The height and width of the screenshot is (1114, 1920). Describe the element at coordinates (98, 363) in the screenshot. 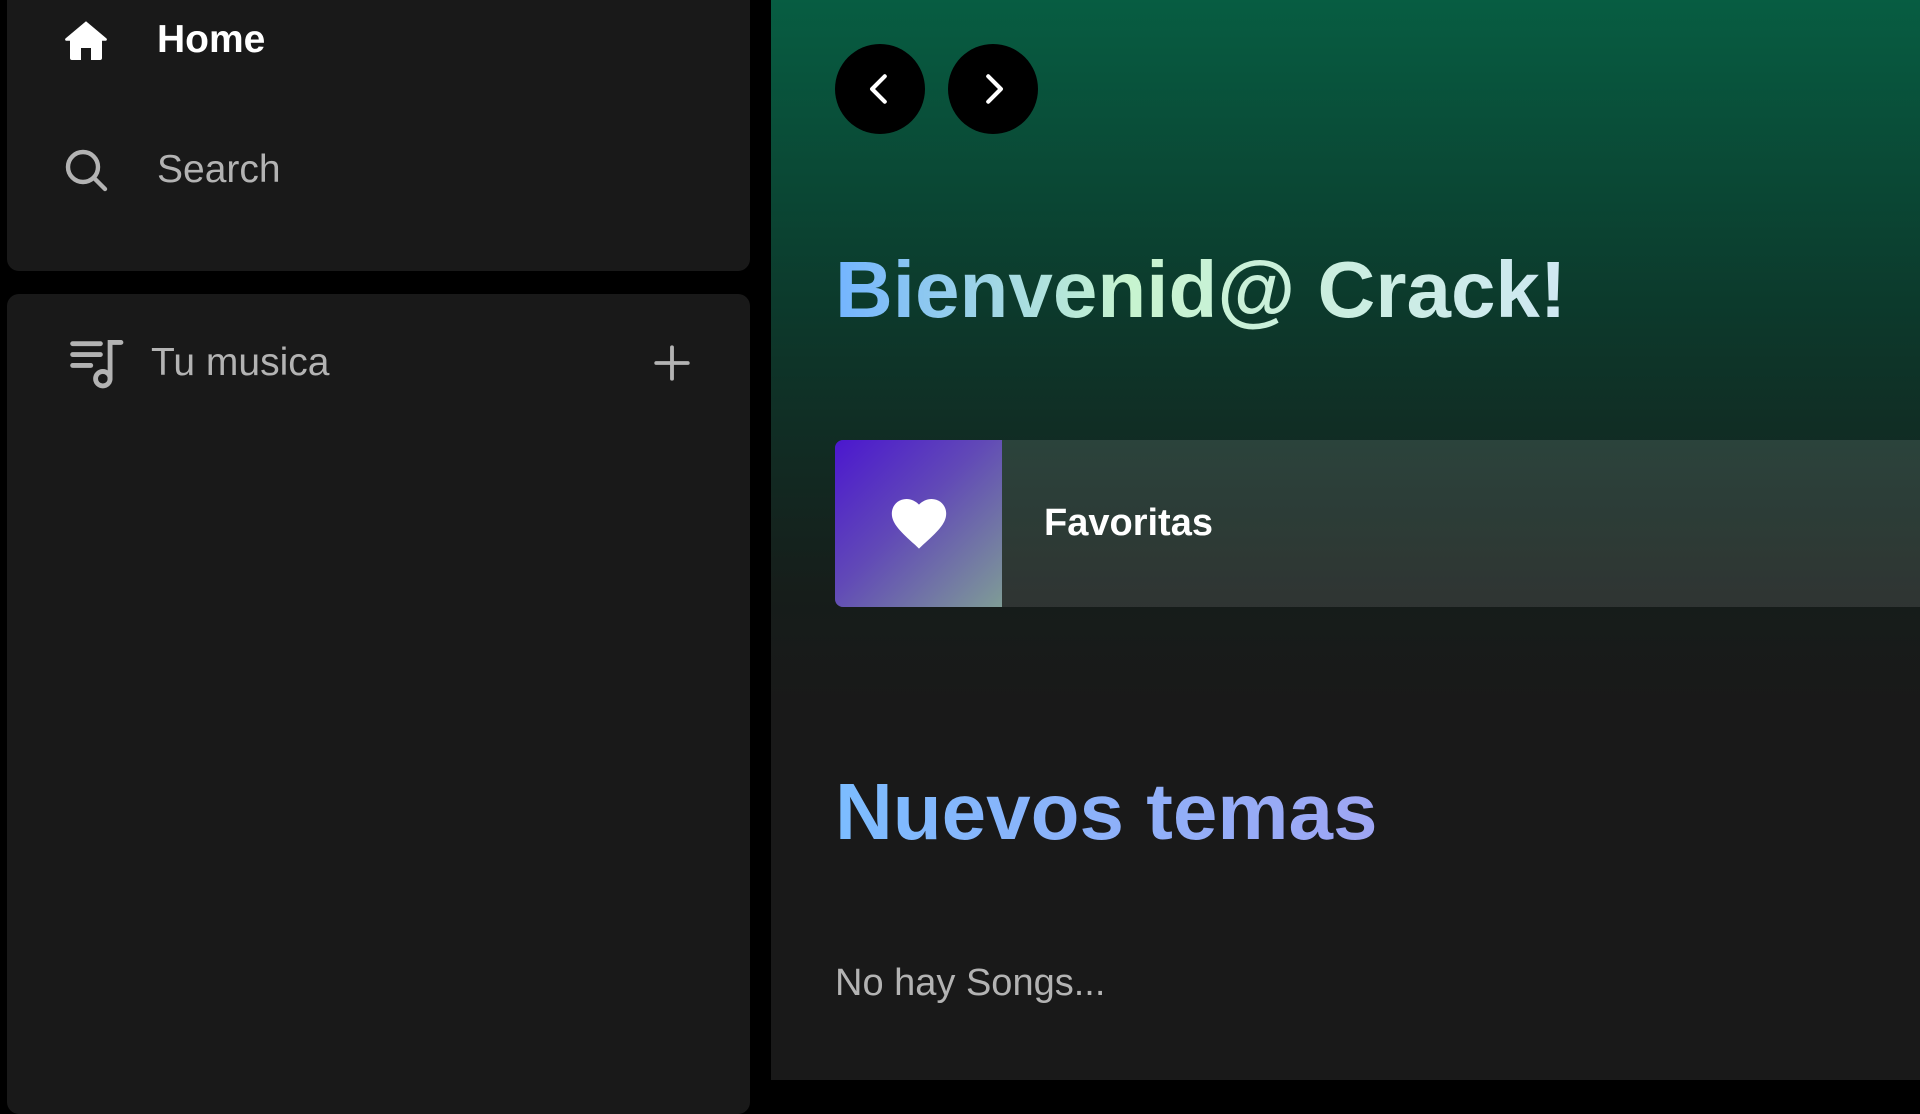

I see `playlist-music-icon` at that location.